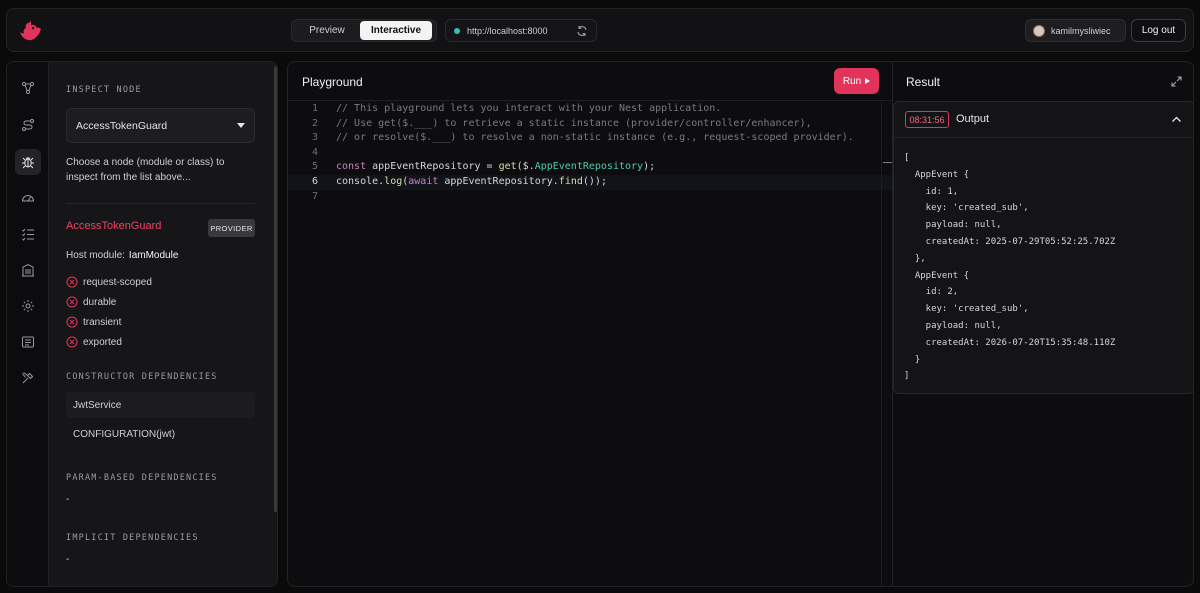 The height and width of the screenshot is (593, 1200). Describe the element at coordinates (142, 377) in the screenshot. I see `constructor-deps-heading: CONSTRUCTOR DEPENDENCIES` at that location.